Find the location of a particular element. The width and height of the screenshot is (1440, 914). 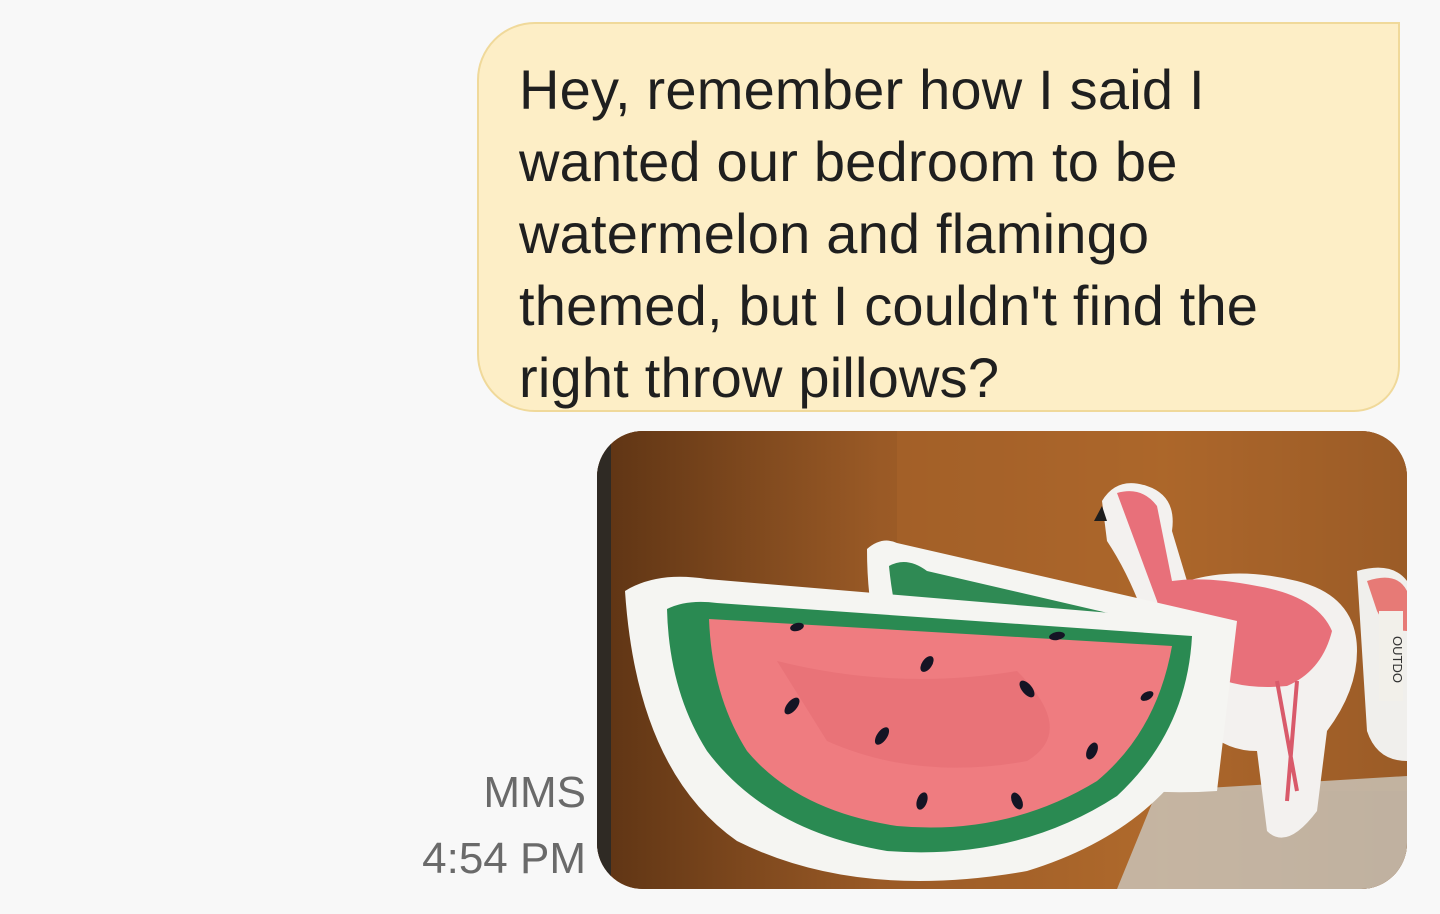

message-line: watermelon and flamingo is located at coordinates (834, 233).